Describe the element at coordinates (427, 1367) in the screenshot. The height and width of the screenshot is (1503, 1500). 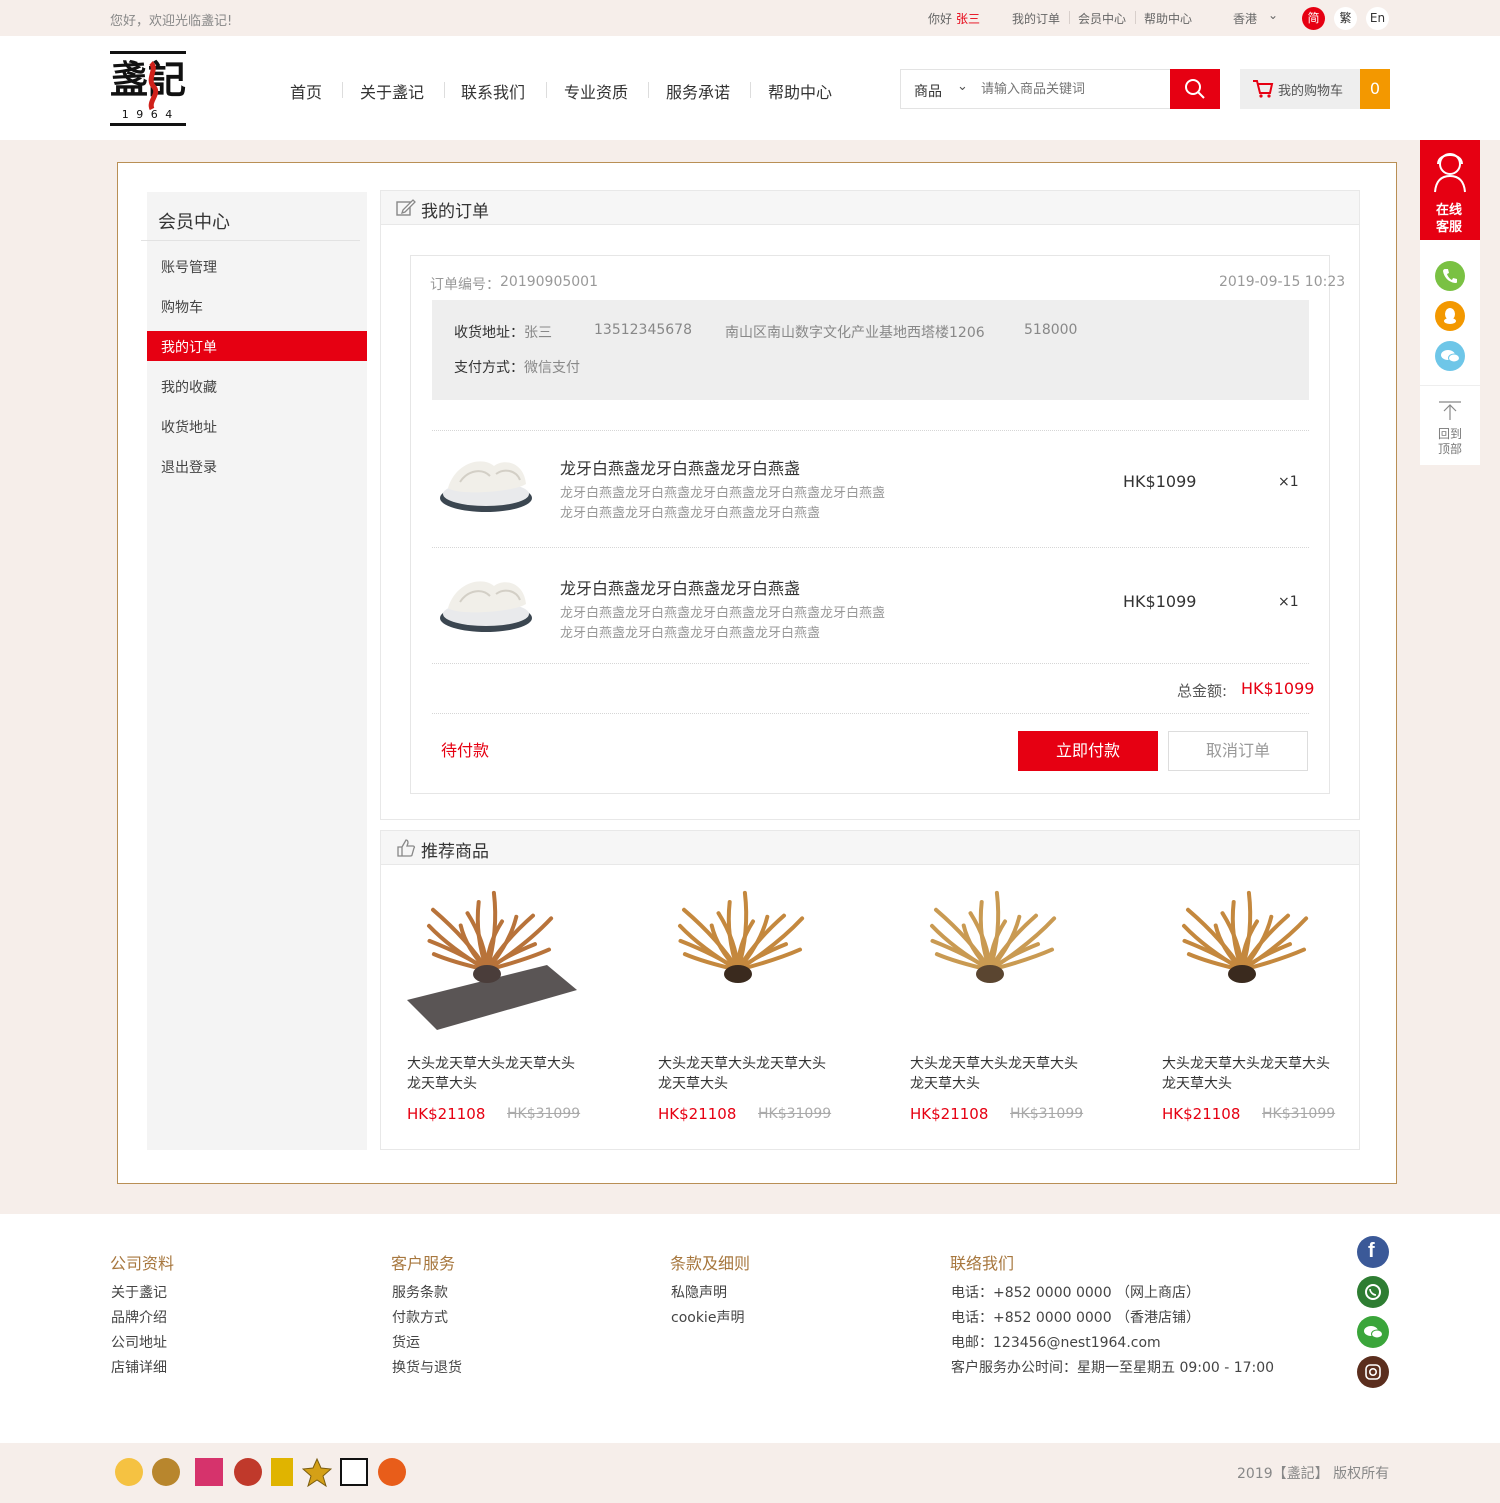
I see `footer-link: 换货与退货` at that location.